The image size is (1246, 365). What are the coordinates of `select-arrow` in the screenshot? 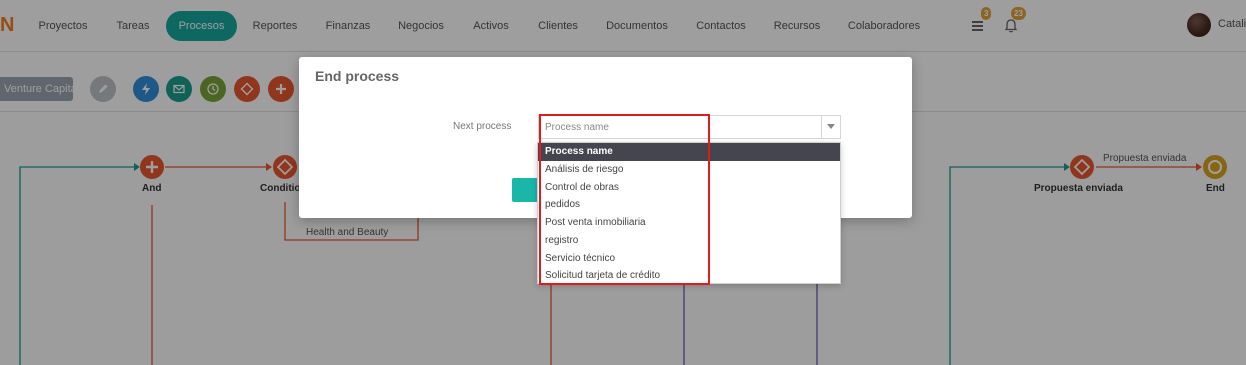 It's located at (830, 127).